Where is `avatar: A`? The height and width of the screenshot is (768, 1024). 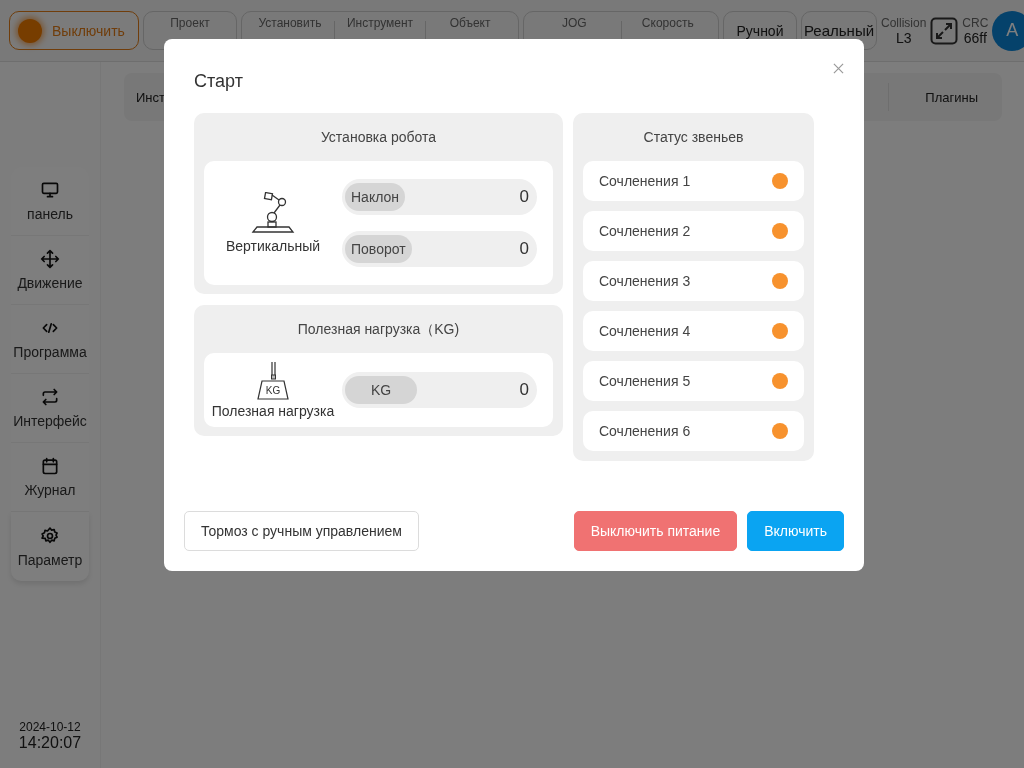
avatar: A is located at coordinates (1008, 30).